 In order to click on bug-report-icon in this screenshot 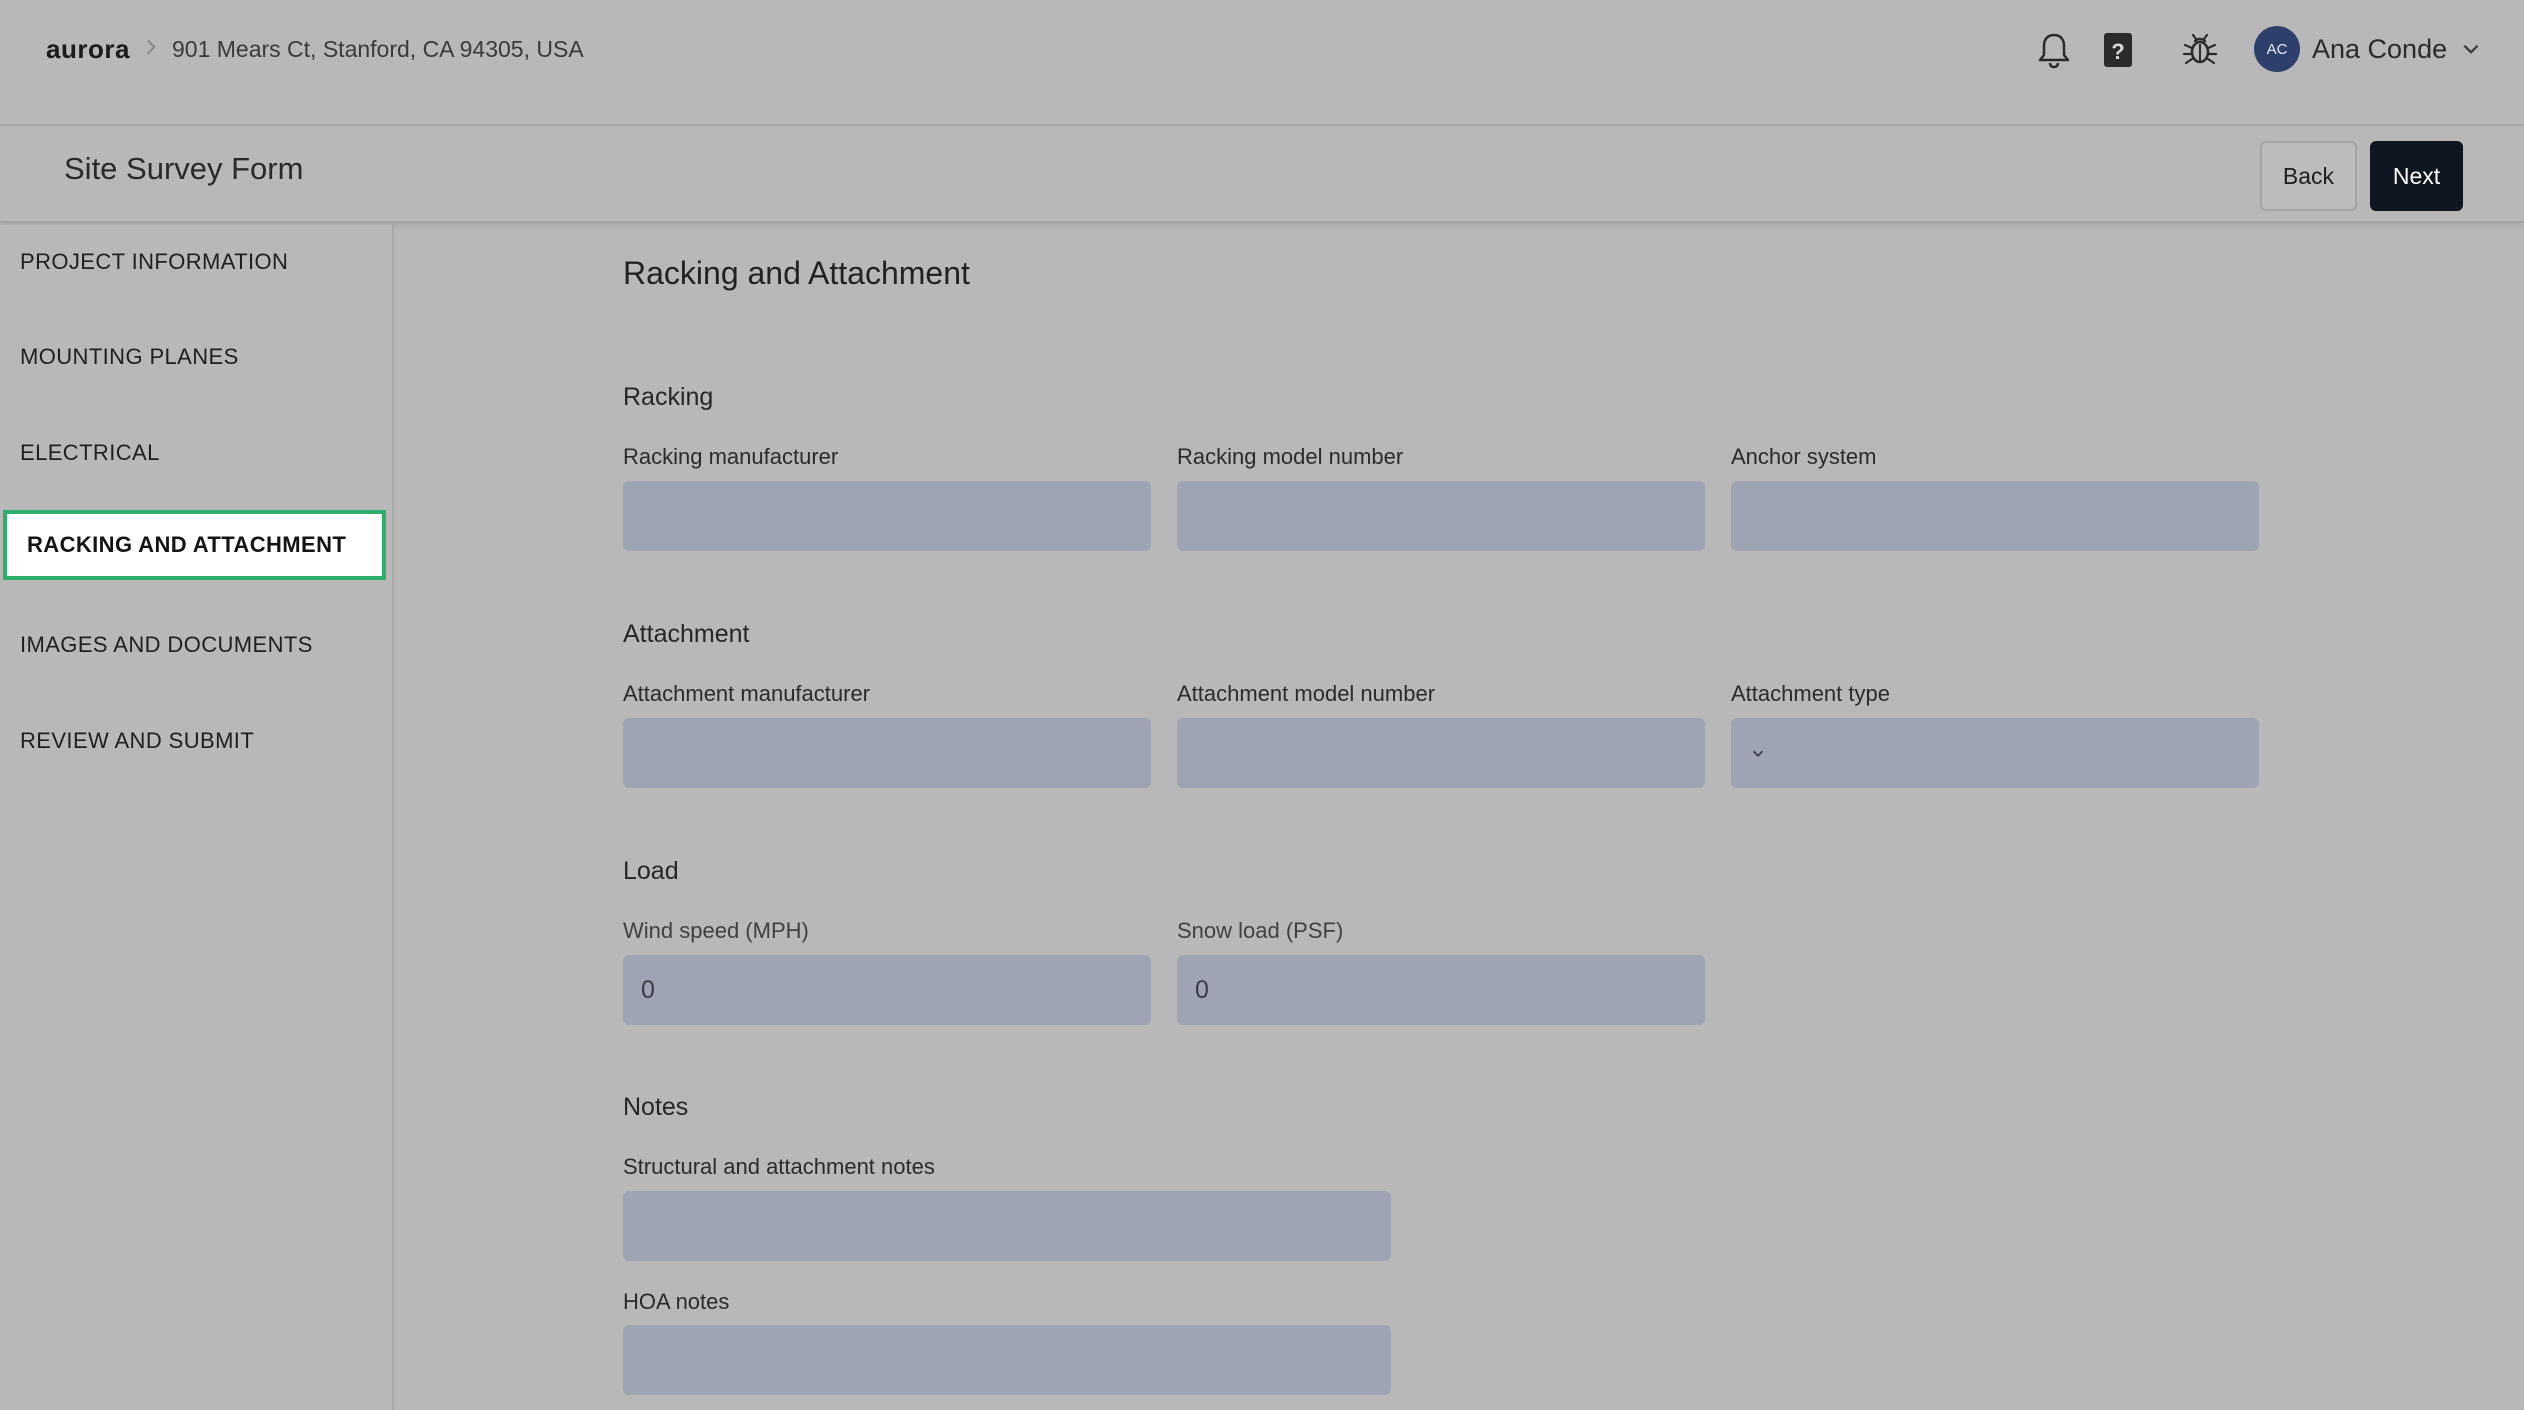, I will do `click(2200, 50)`.